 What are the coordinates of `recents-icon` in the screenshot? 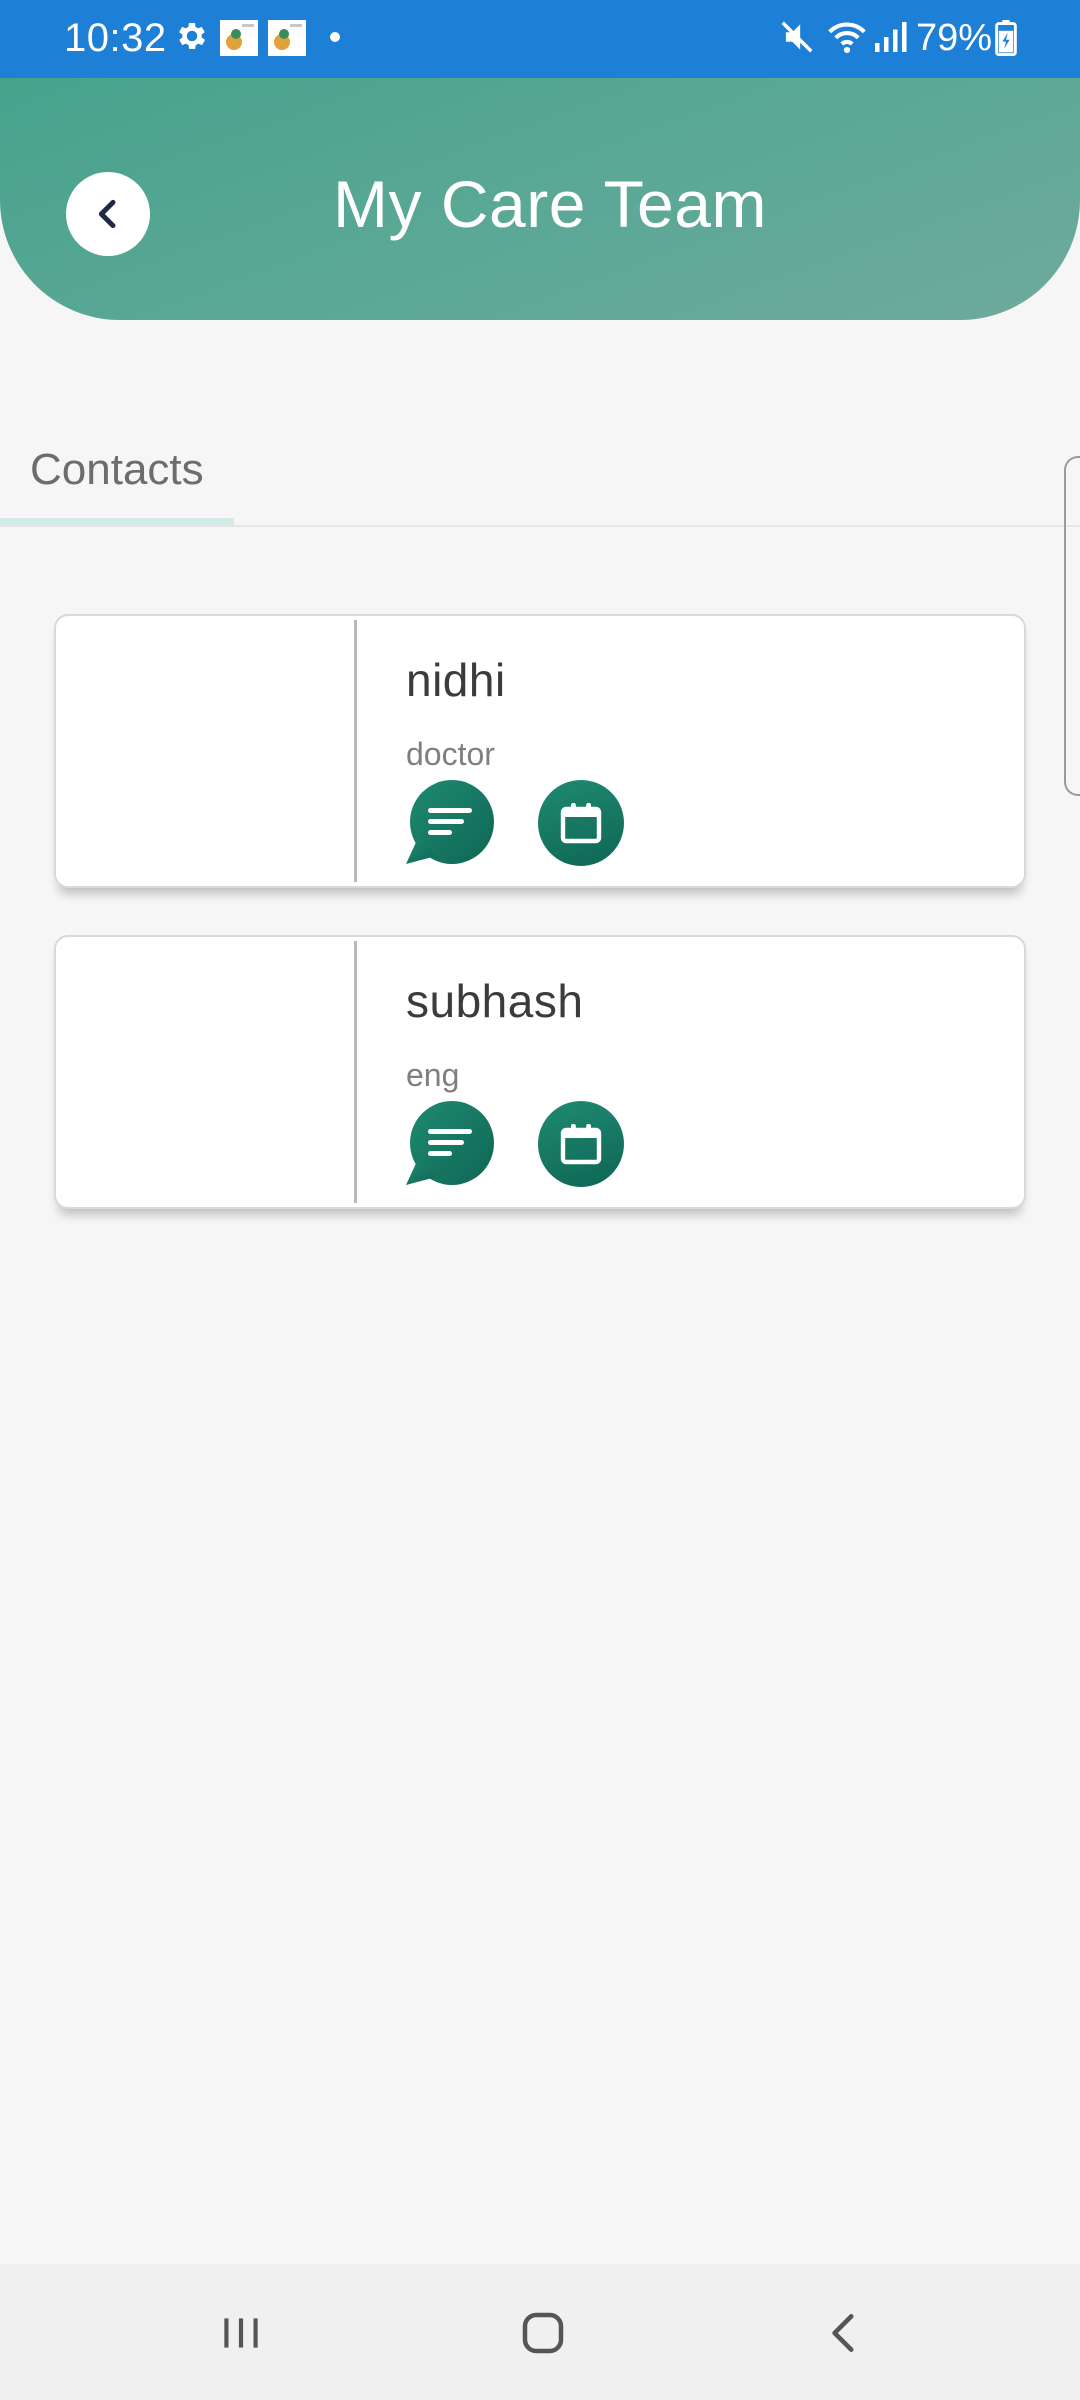 It's located at (241, 2333).